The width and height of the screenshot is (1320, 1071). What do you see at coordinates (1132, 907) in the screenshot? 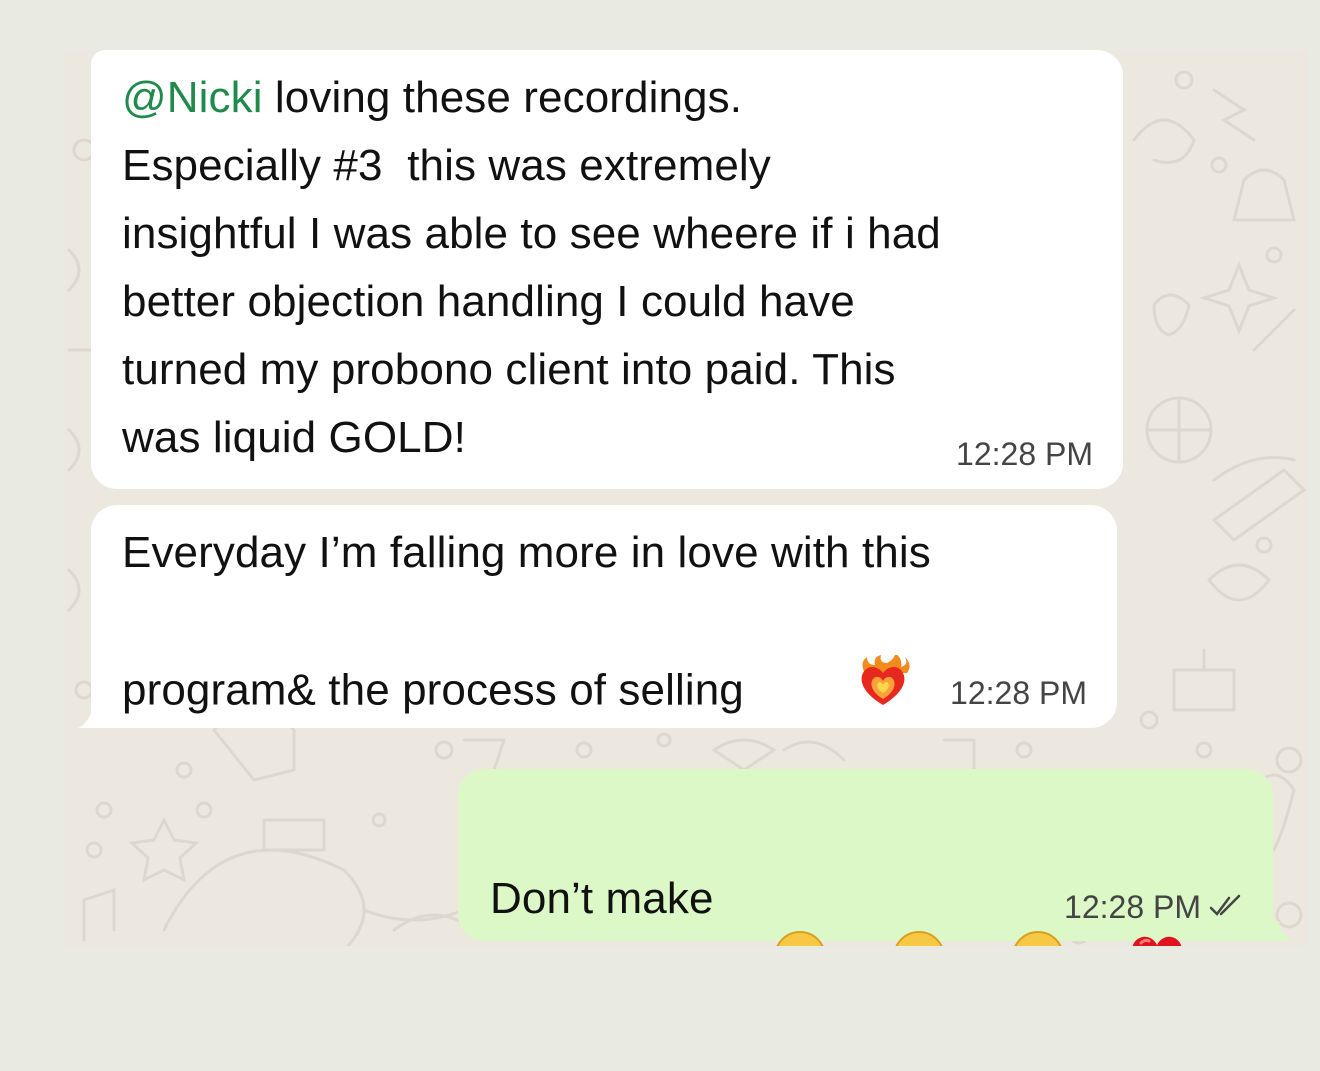
I see `message-3-time: 12:28 PM` at bounding box center [1132, 907].